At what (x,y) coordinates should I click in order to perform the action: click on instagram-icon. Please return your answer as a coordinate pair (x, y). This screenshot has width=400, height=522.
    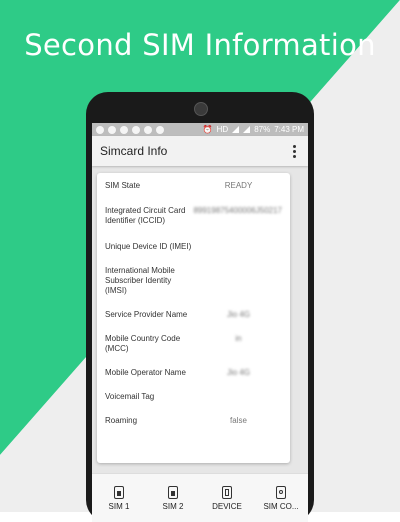
    Looking at the image, I should click on (160, 129).